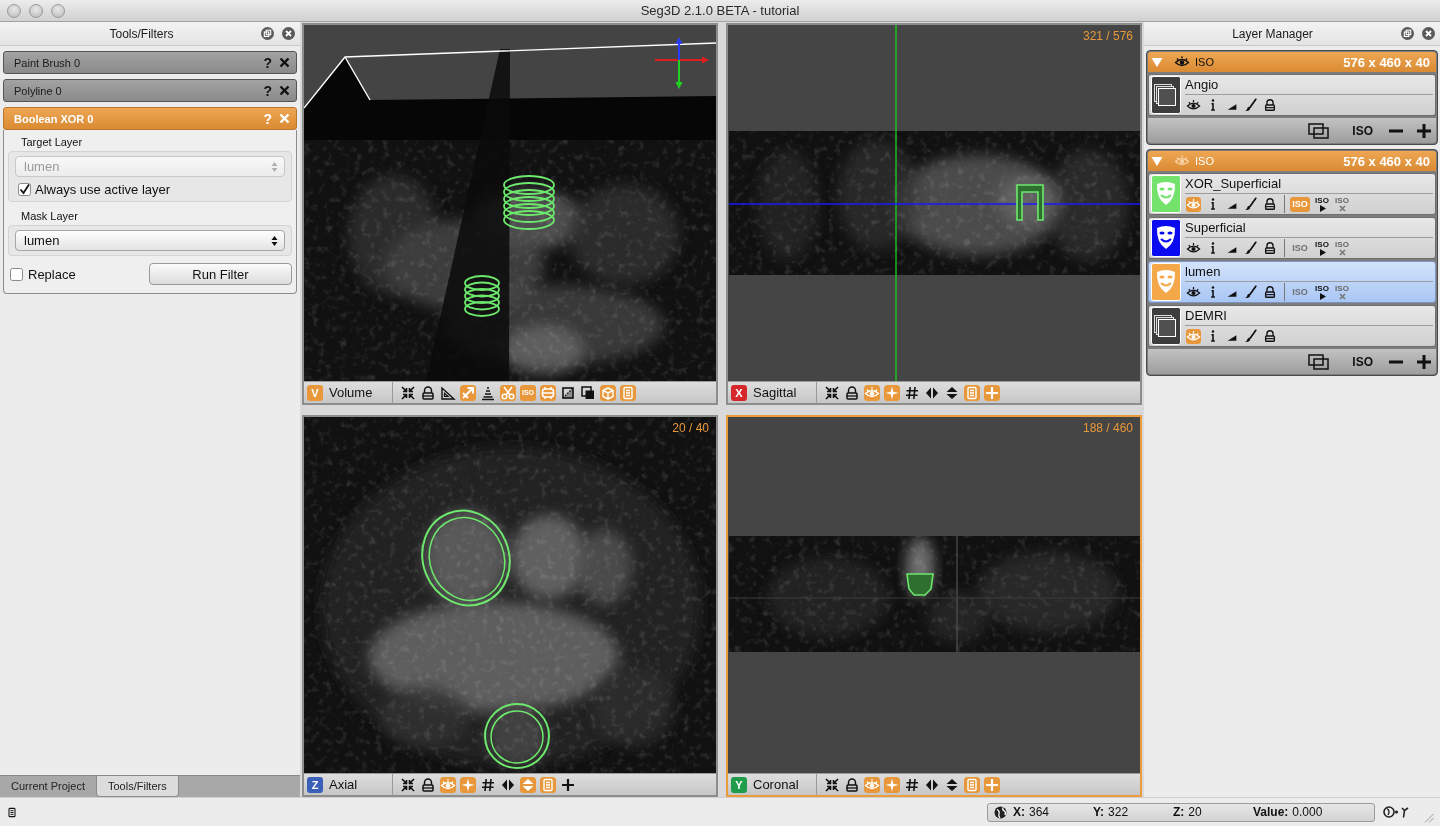 The image size is (1440, 826). I want to click on coordinate-value: 0.000, so click(1307, 812).